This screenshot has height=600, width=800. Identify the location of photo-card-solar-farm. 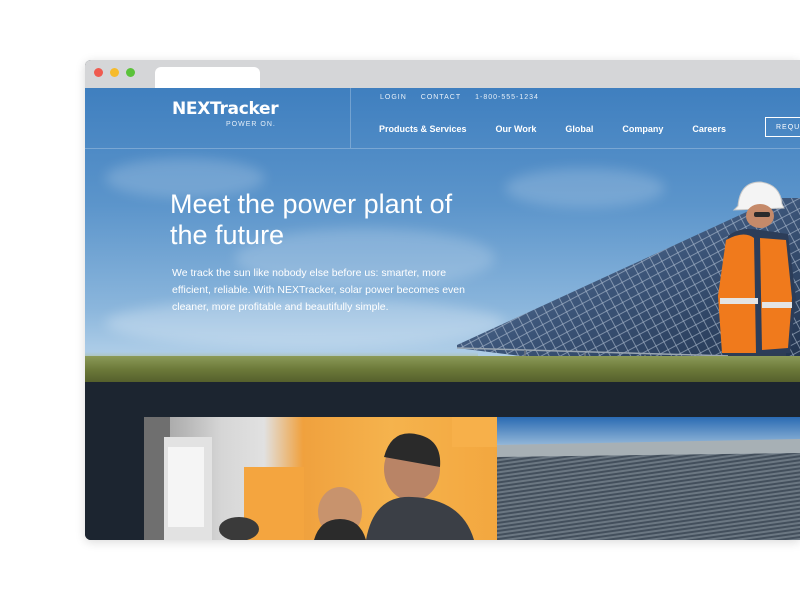
(648, 478).